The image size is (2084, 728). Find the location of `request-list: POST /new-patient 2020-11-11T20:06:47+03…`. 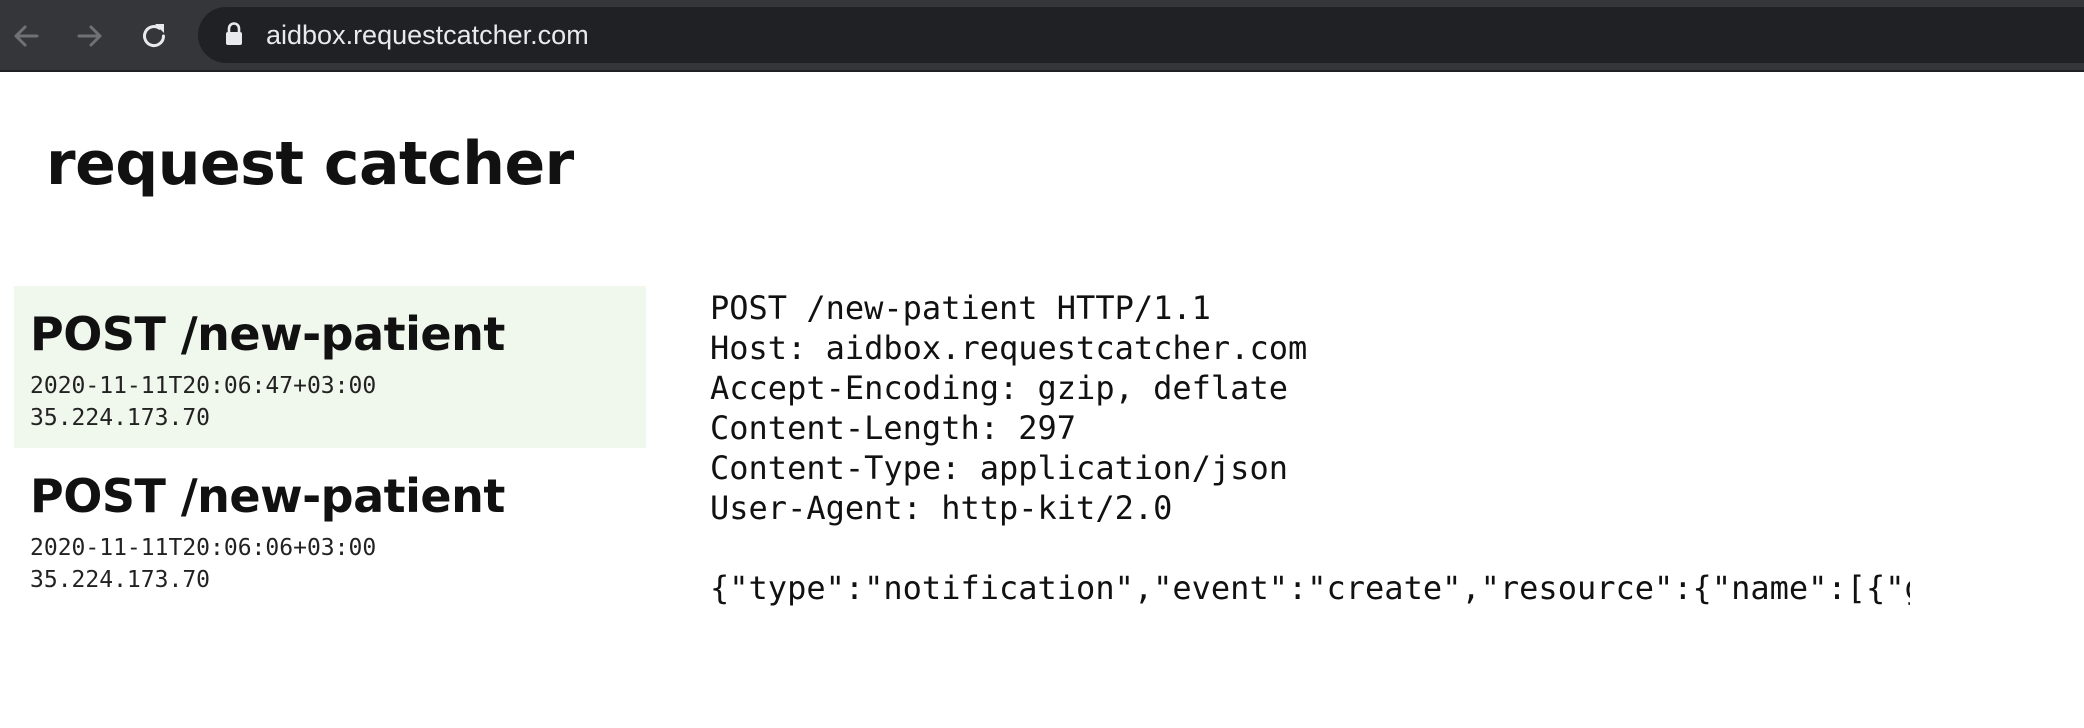

request-list: POST /new-patient 2020-11-11T20:06:47+03… is located at coordinates (330, 448).